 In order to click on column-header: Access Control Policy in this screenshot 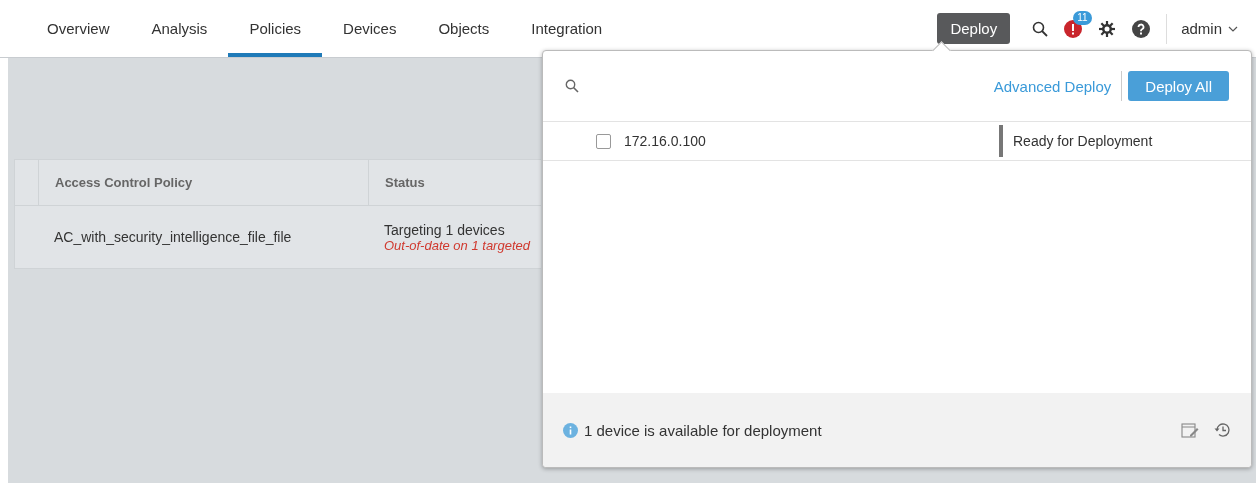, I will do `click(203, 182)`.